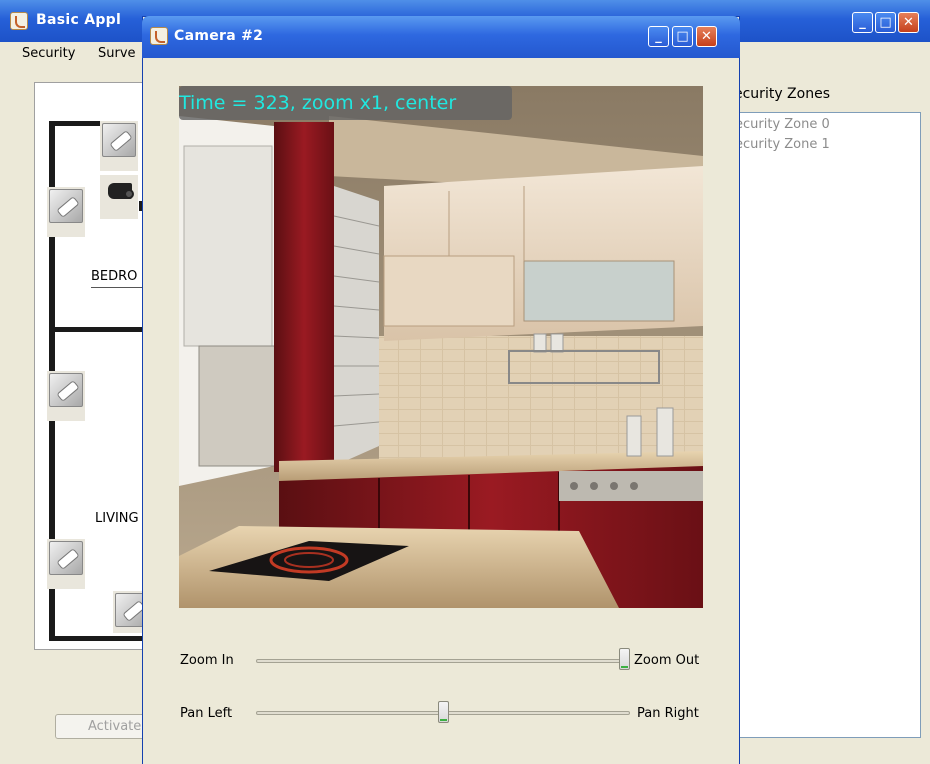  I want to click on room-label-living: LIVING, so click(117, 518).